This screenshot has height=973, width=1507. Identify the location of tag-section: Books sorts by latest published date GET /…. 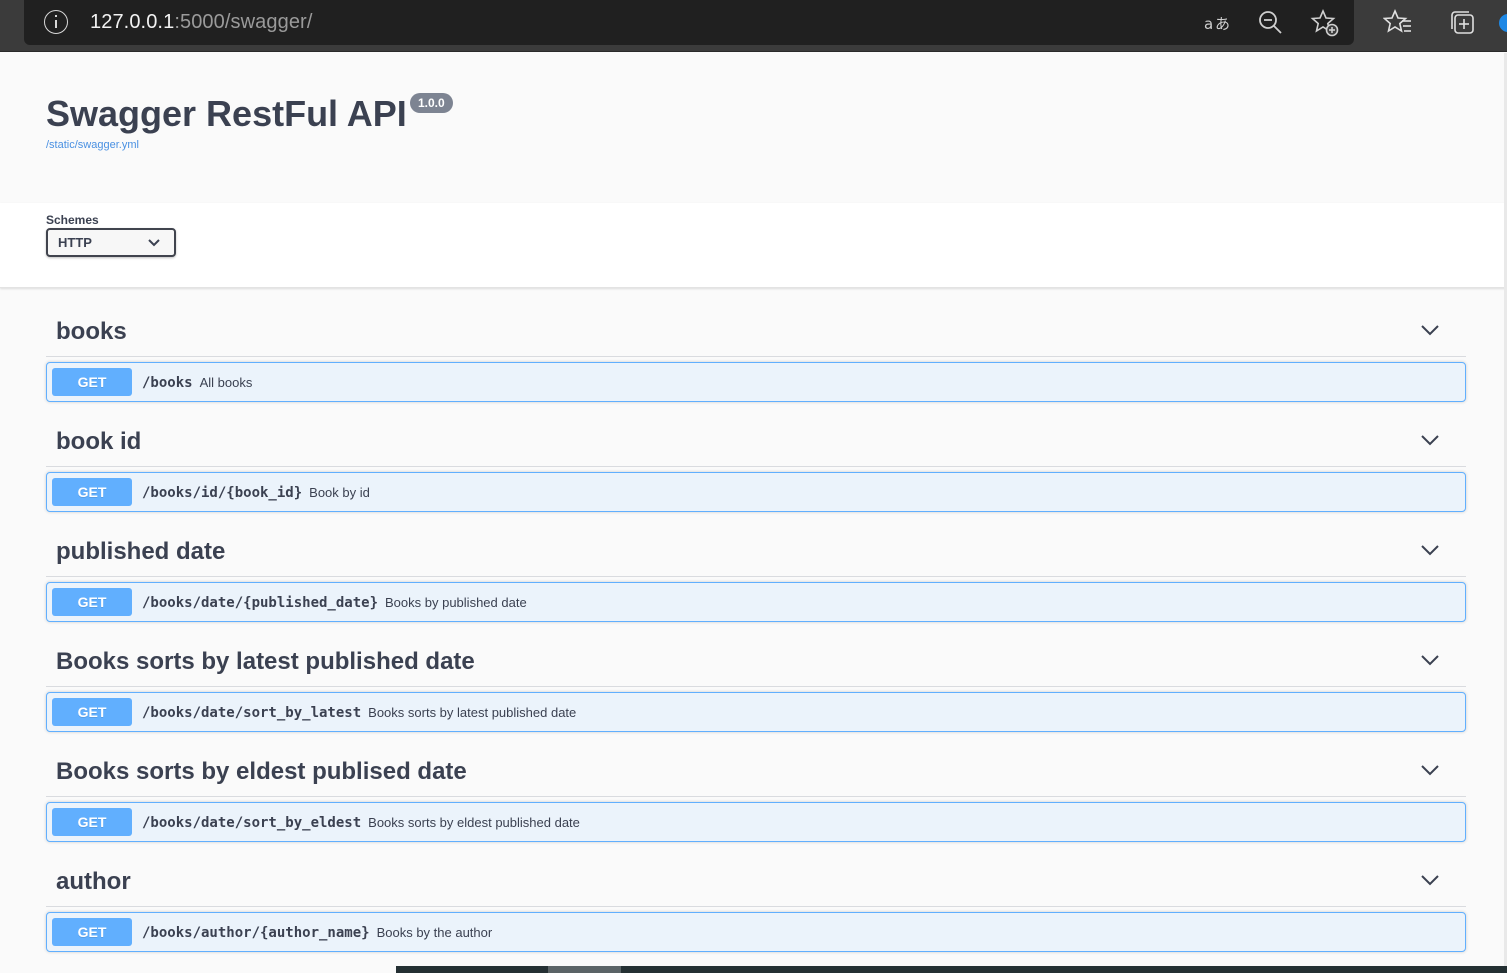
(756, 685).